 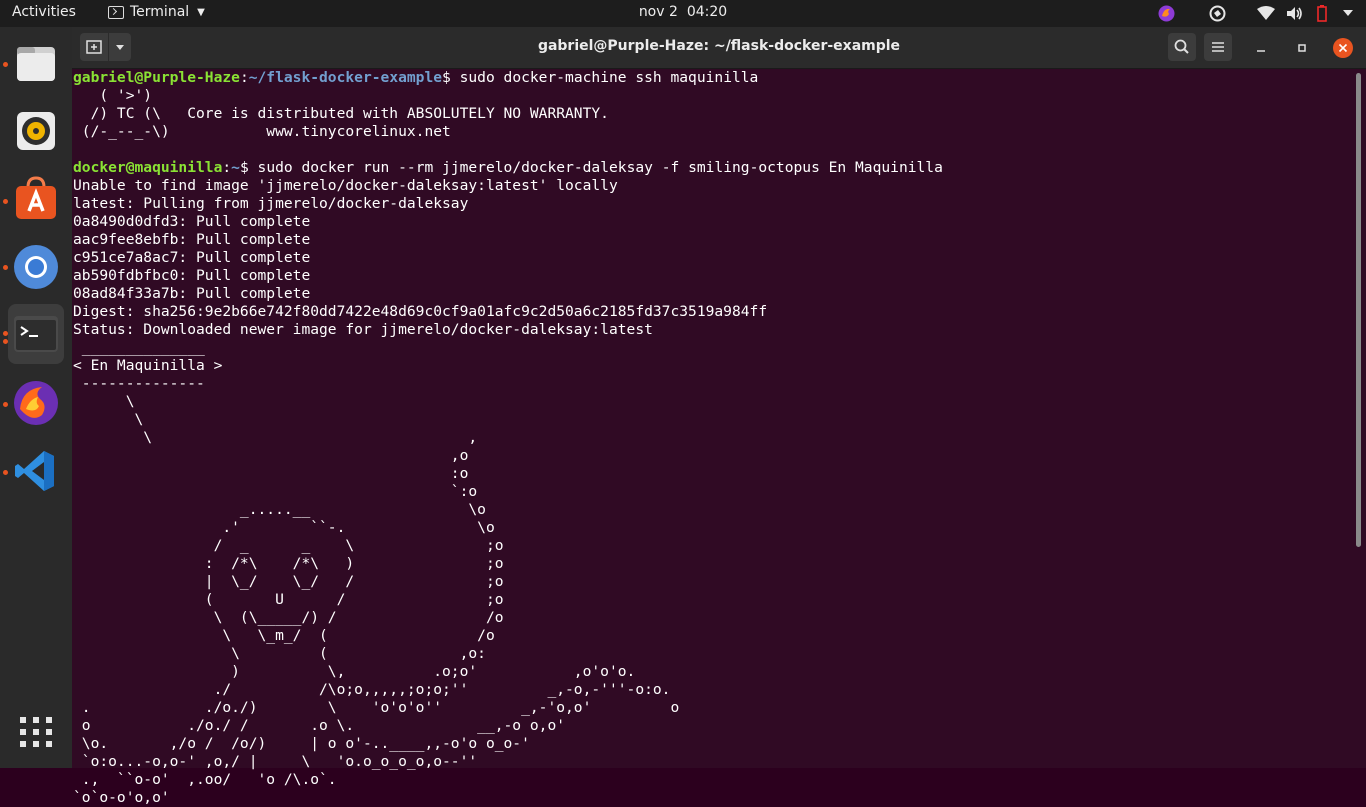 I want to click on prompt-user: gabriel@Purple-Haze, so click(x=156, y=77).